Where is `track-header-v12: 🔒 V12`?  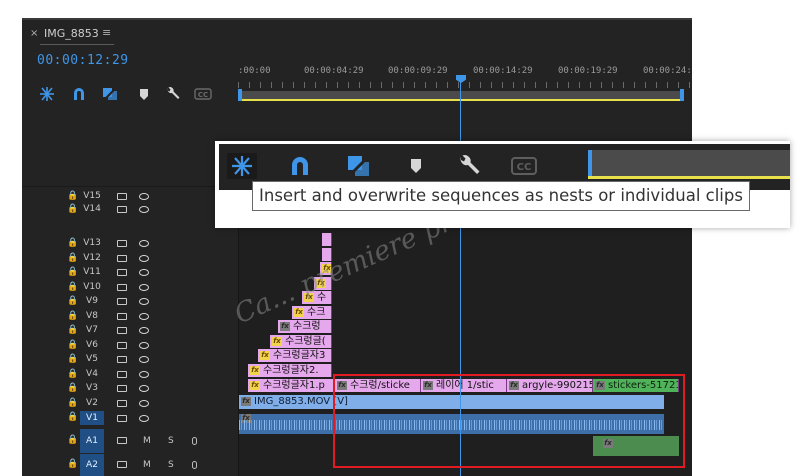 track-header-v12: 🔒 V12 is located at coordinates (130, 258).